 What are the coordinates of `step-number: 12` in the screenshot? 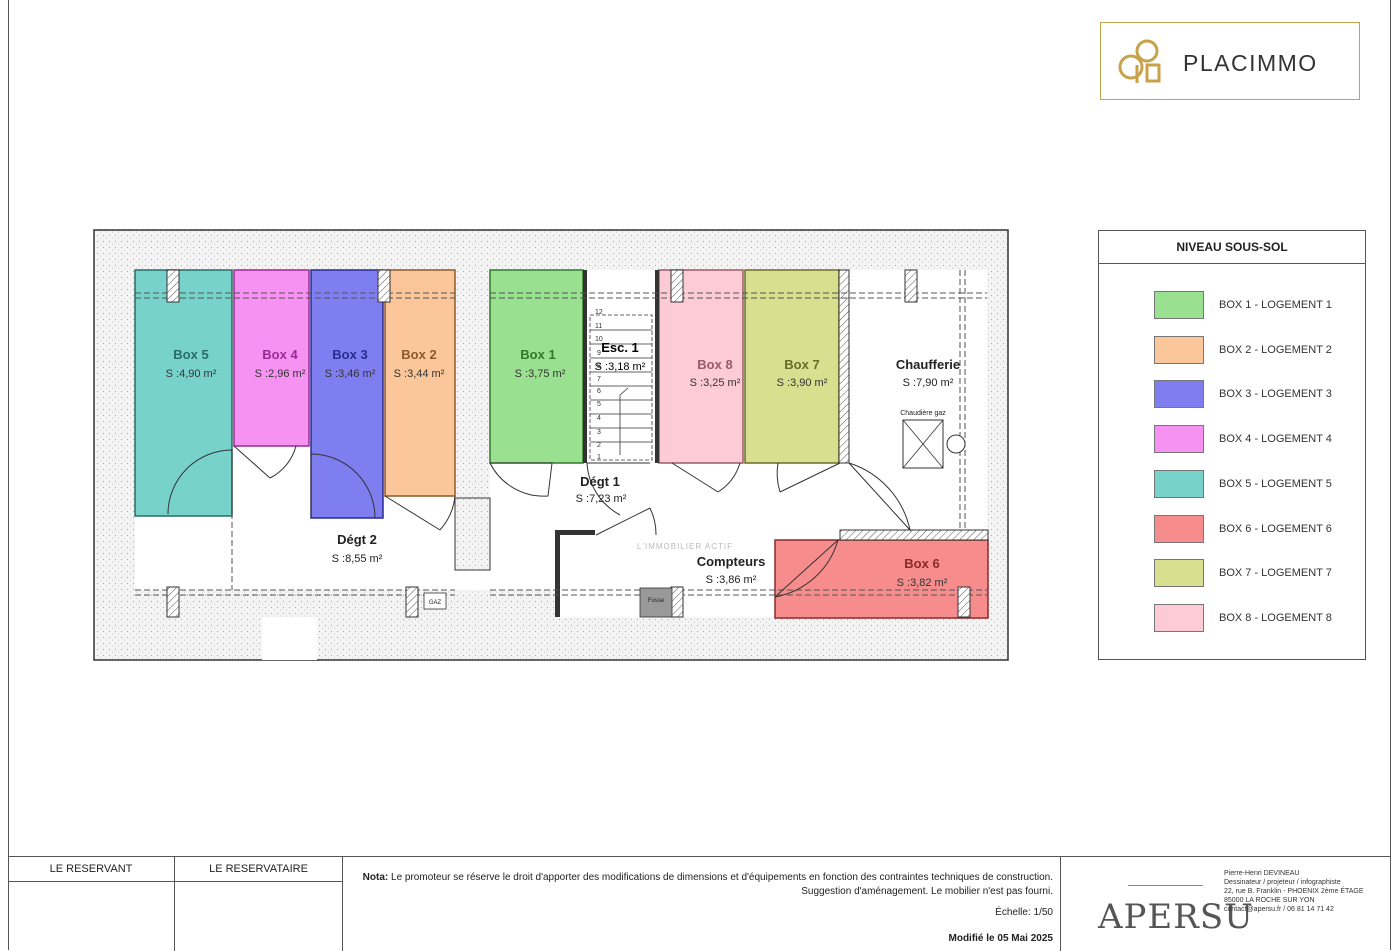 It's located at (599, 312).